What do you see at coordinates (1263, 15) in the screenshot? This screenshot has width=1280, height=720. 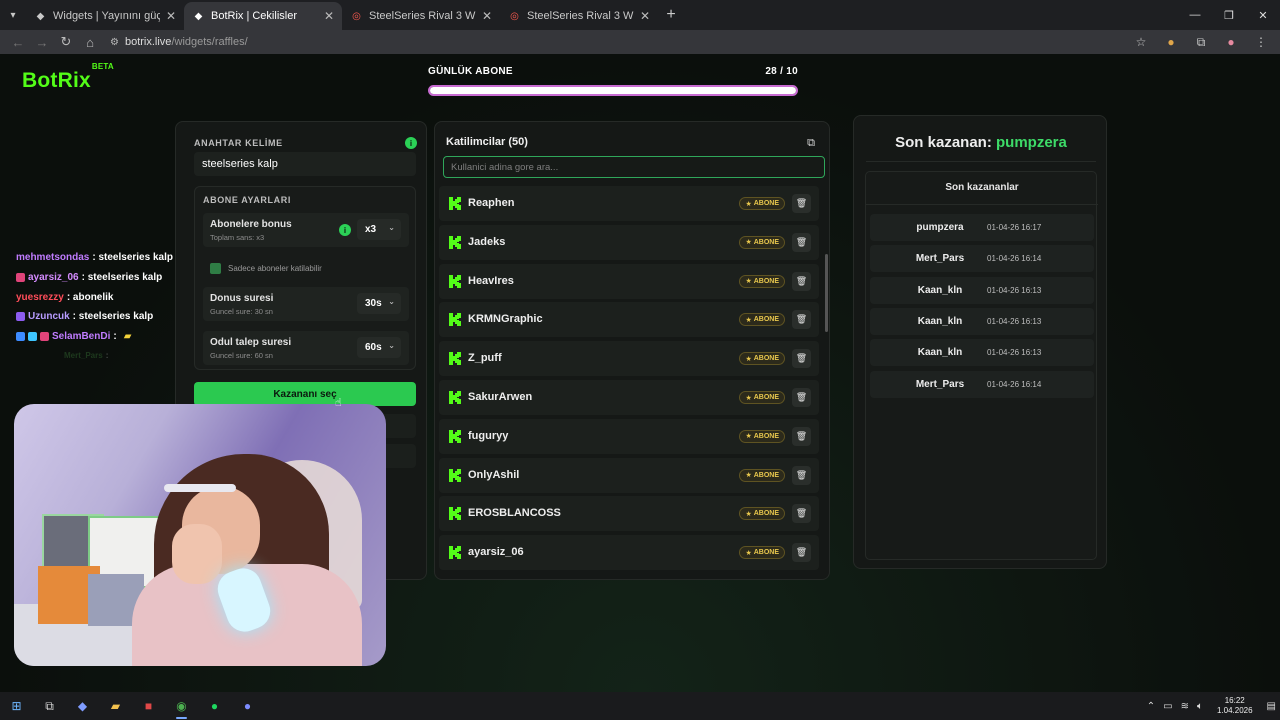 I see `window-close-icon: ✕` at bounding box center [1263, 15].